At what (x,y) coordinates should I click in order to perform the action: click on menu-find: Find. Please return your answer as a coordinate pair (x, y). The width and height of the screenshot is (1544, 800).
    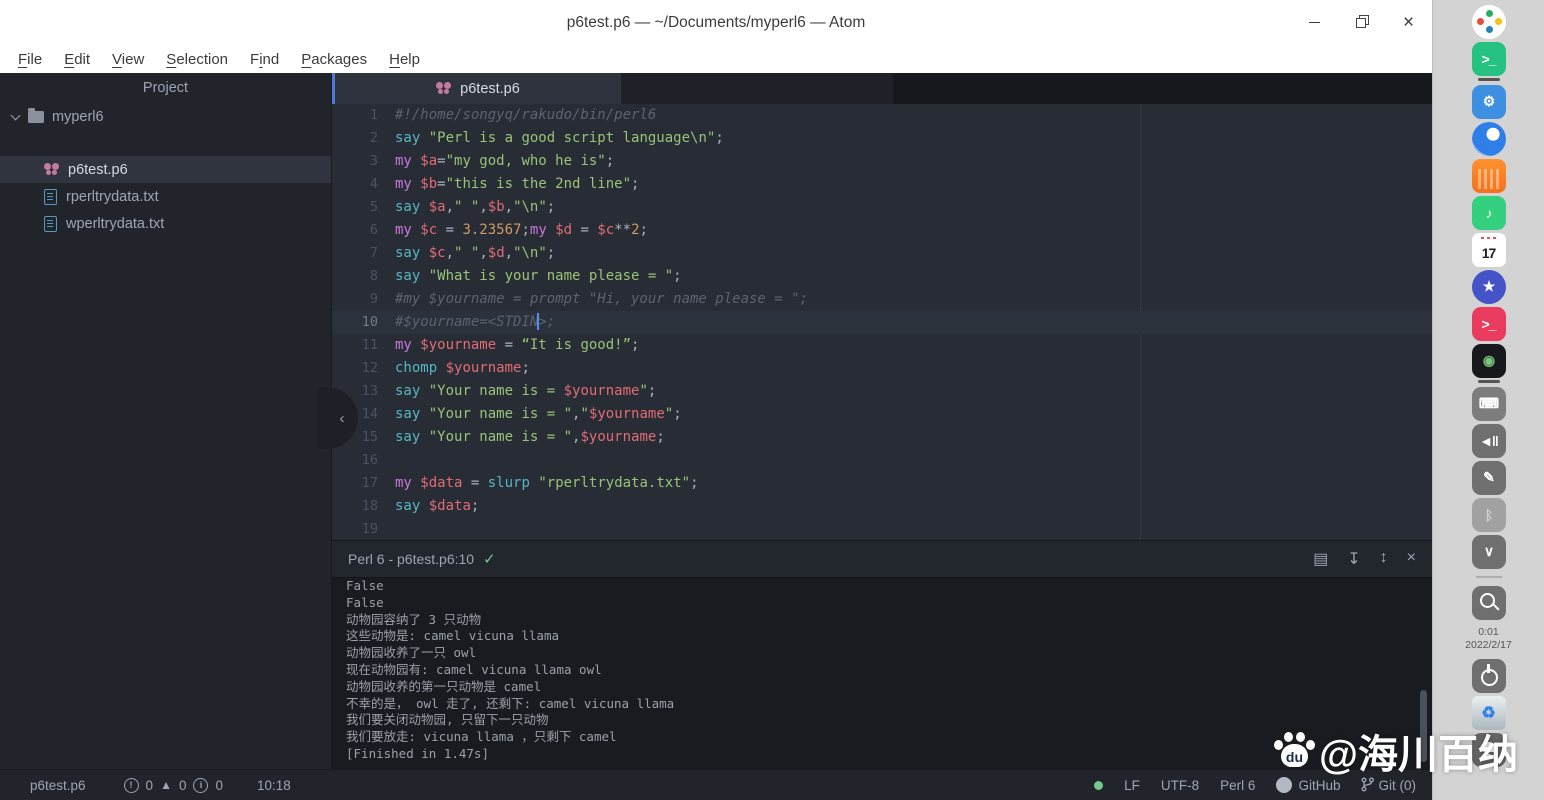
    Looking at the image, I should click on (264, 59).